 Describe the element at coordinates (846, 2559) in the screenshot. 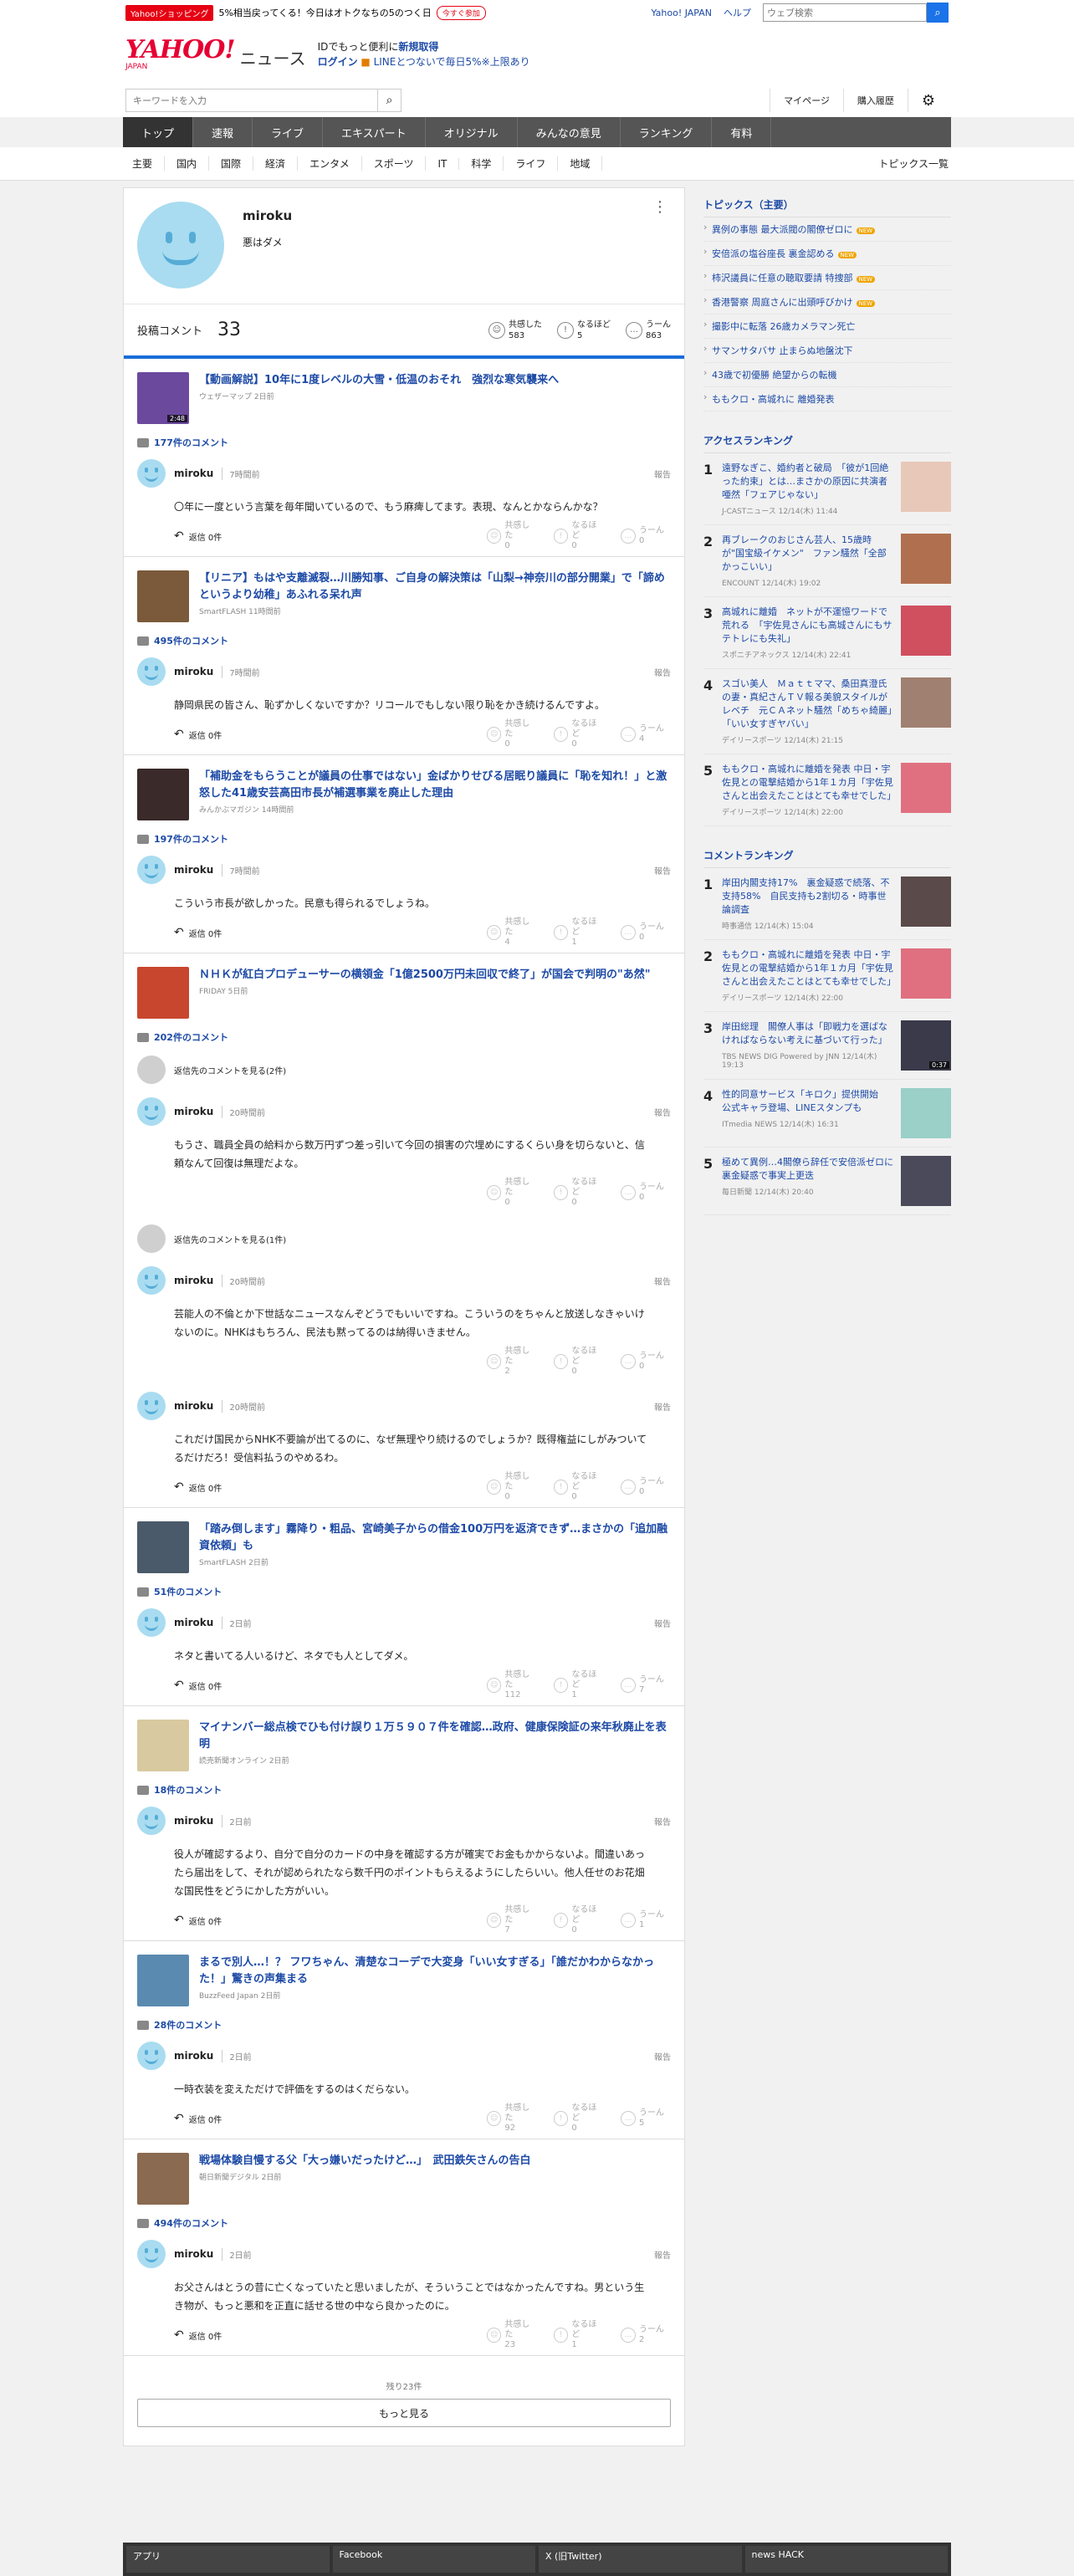

I see `footer-link: news HACK` at that location.